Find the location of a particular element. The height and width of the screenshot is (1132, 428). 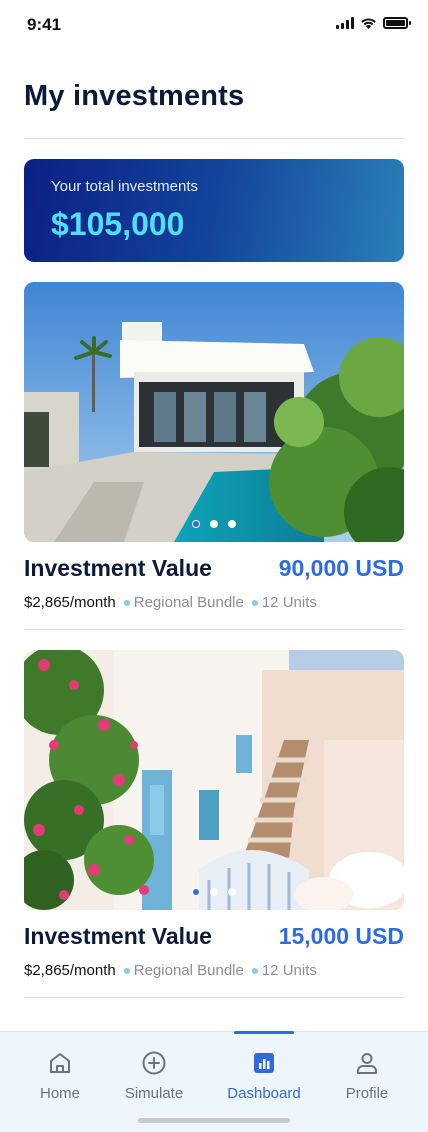

signal-icon is located at coordinates (345, 23).